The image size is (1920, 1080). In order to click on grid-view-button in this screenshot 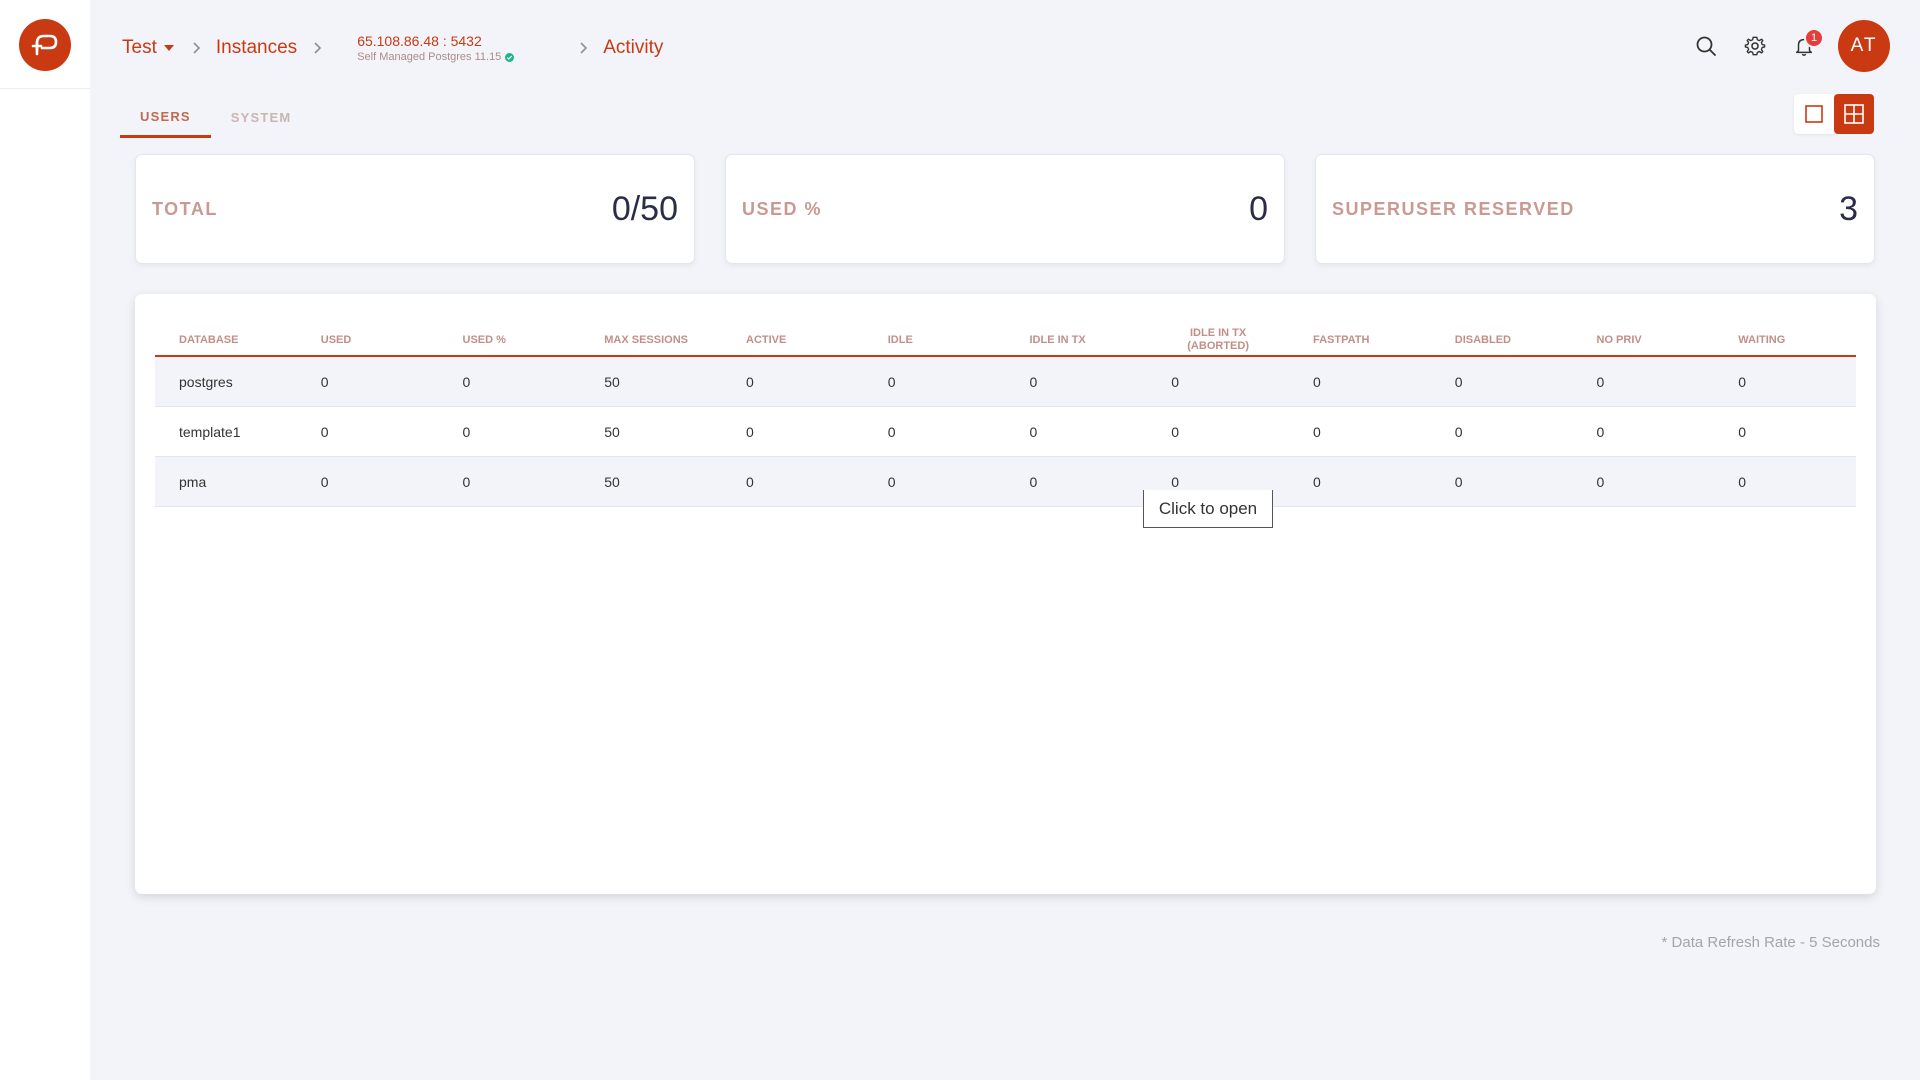, I will do `click(1854, 114)`.